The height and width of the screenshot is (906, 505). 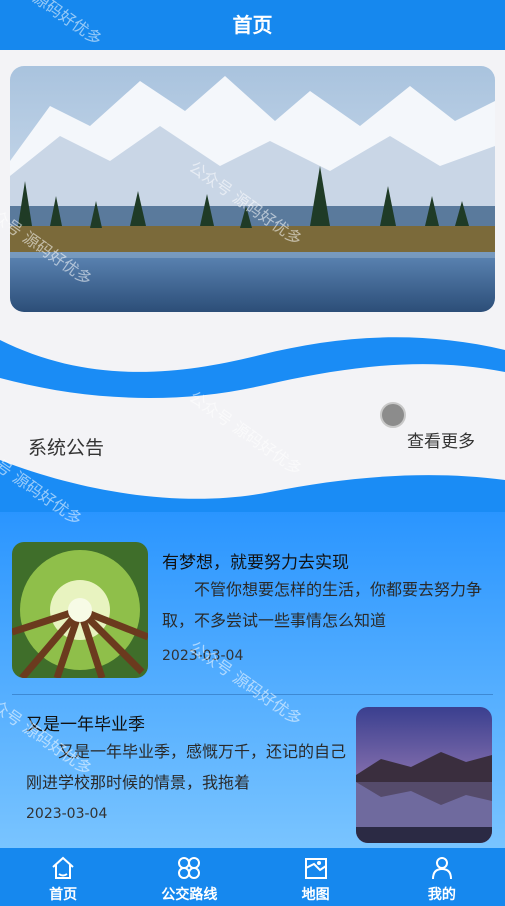 I want to click on lake-mountain-image, so click(x=424, y=775).